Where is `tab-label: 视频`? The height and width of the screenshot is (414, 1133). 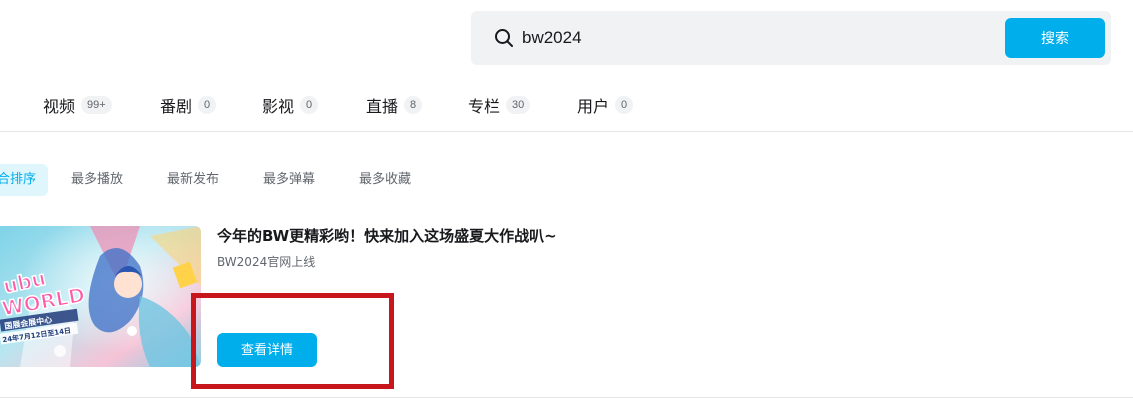
tab-label: 视频 is located at coordinates (59, 106).